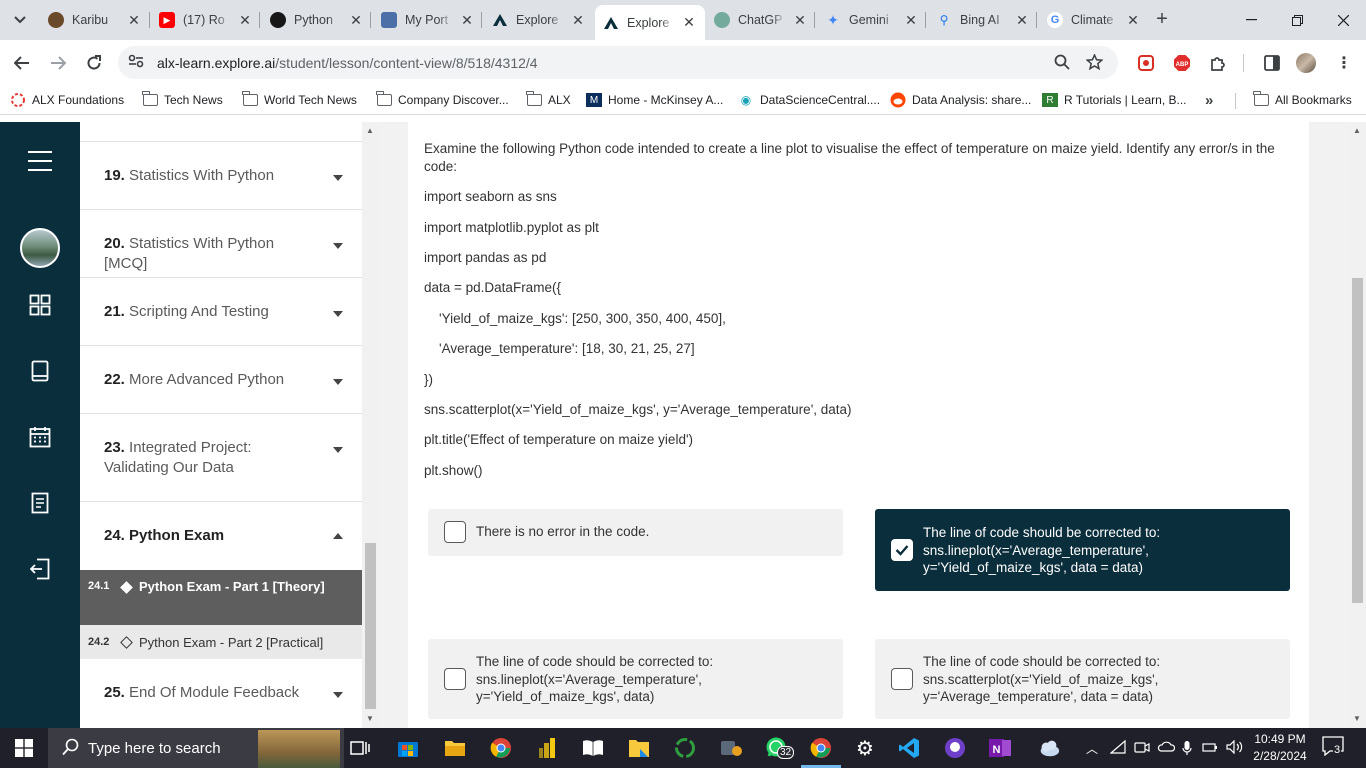  I want to click on subitem-24-1: 24.1 Python Exam - Part 1 [Theory], so click(221, 597).